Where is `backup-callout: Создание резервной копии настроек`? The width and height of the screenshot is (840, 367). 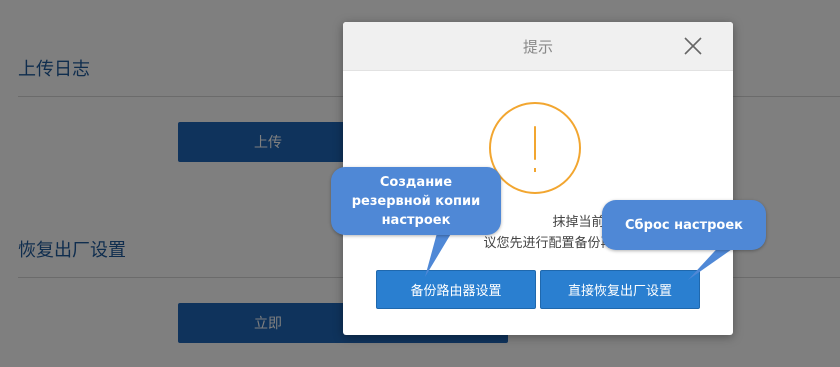
backup-callout: Создание резервной копии настроек is located at coordinates (416, 201).